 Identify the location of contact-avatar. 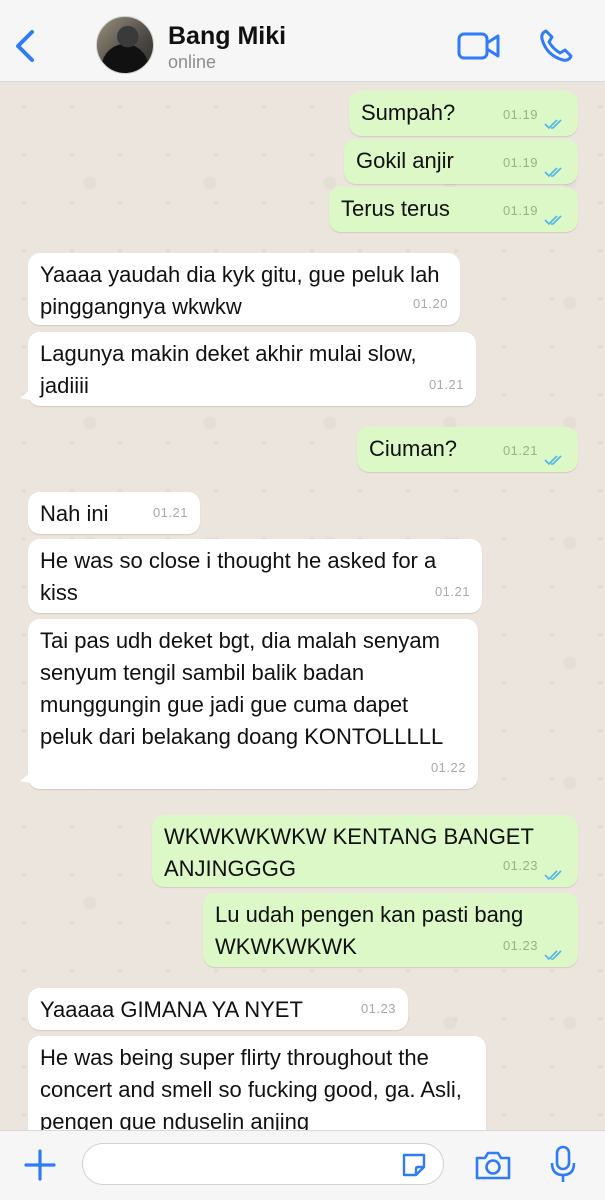
(125, 45).